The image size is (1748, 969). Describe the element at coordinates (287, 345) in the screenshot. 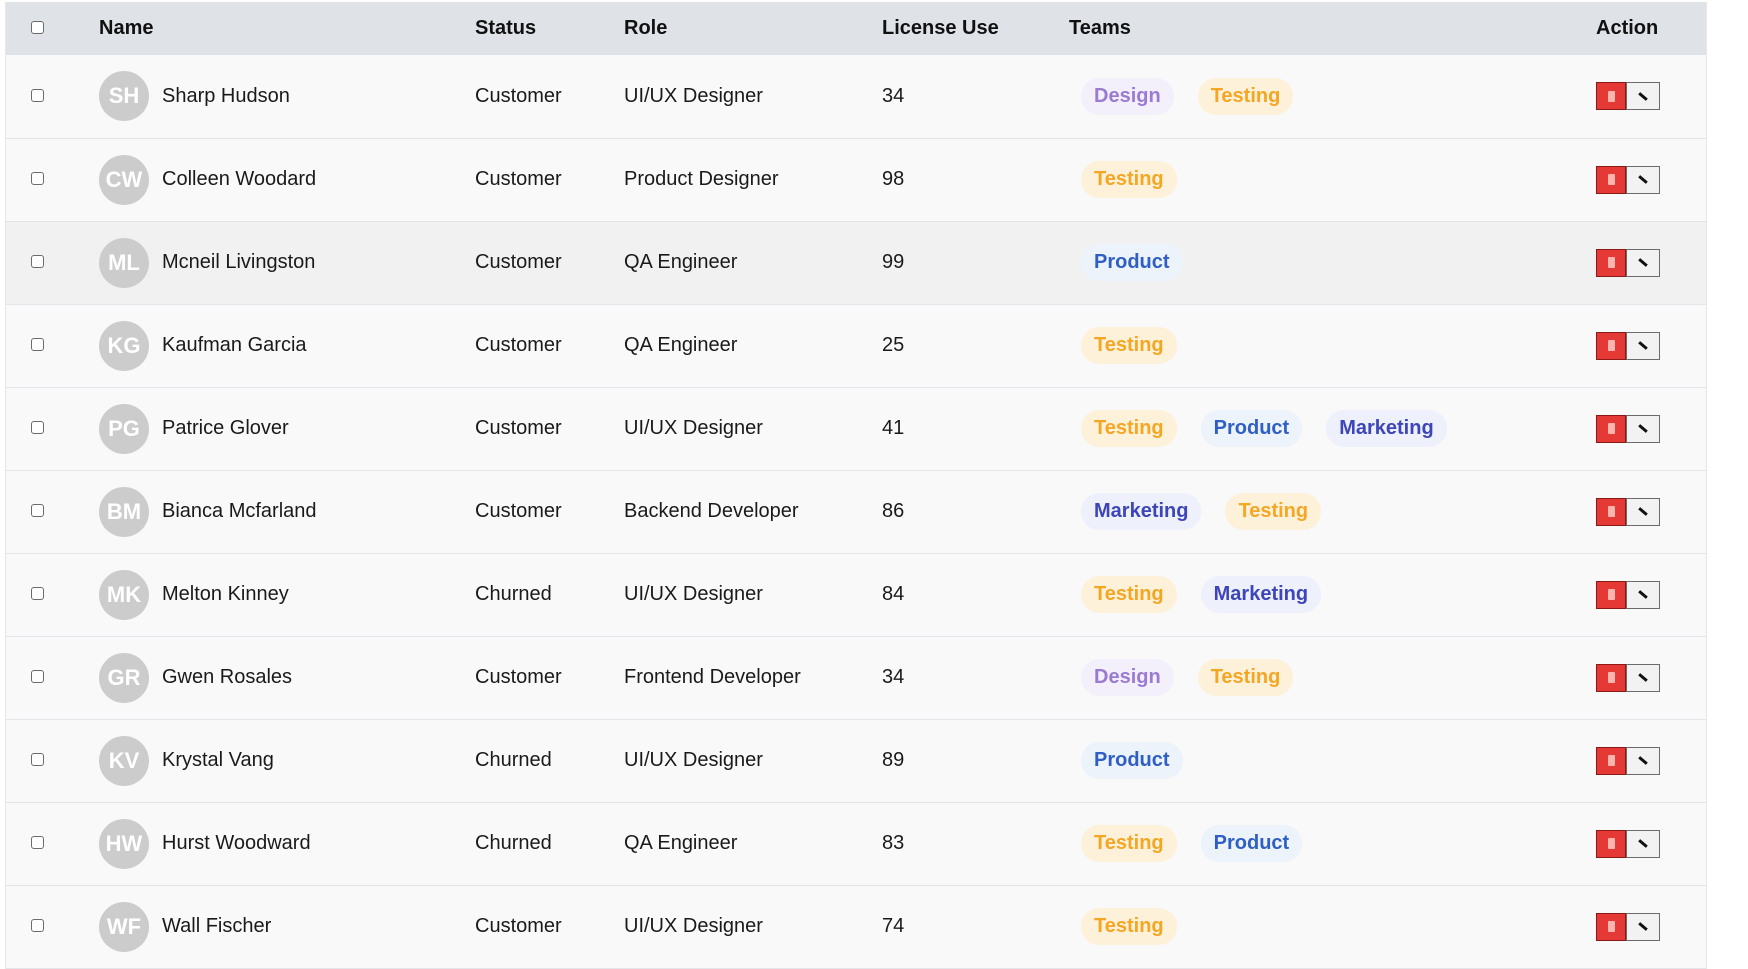

I see `name-cell: KG Kaufman Garcia` at that location.